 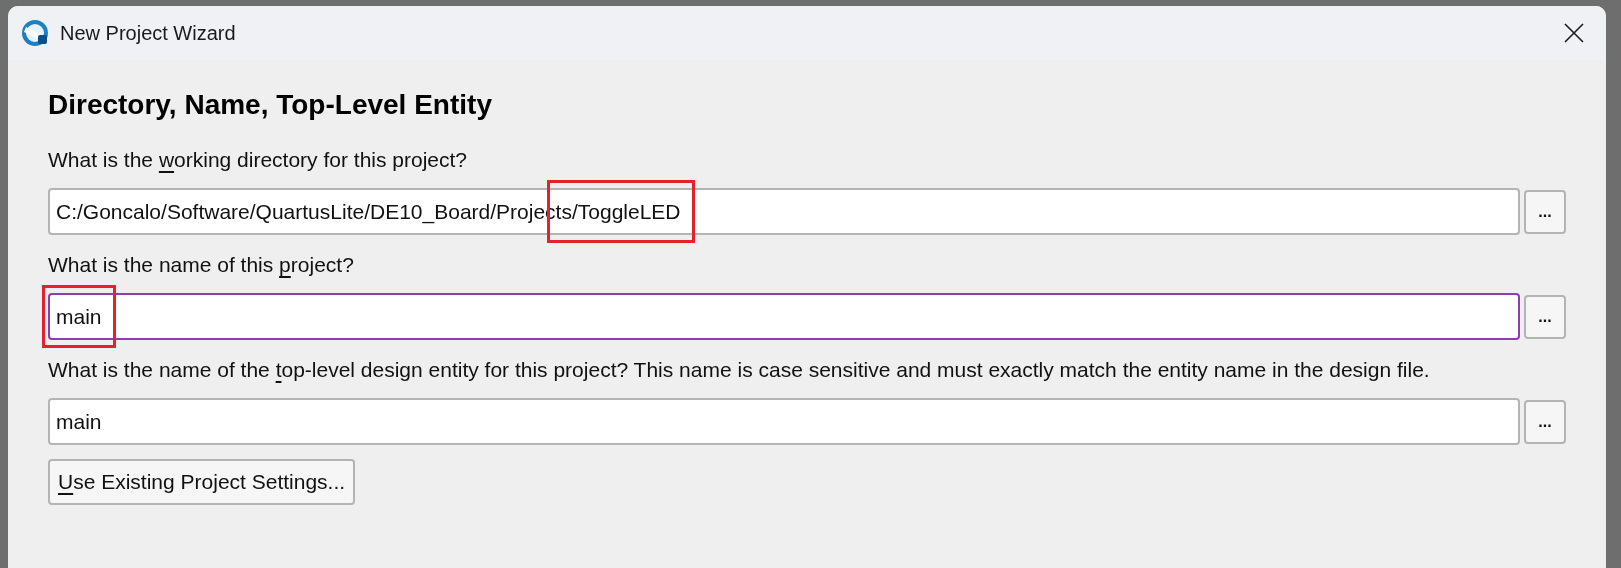 I want to click on app-logo-icon, so click(x=35, y=33).